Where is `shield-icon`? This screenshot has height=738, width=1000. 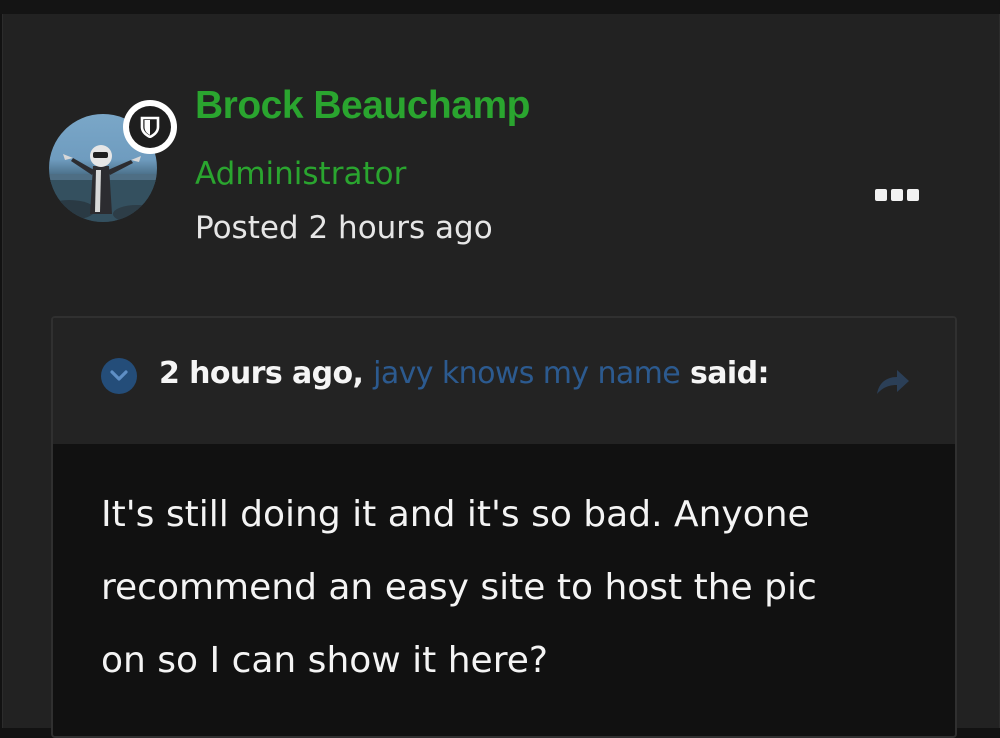 shield-icon is located at coordinates (150, 127).